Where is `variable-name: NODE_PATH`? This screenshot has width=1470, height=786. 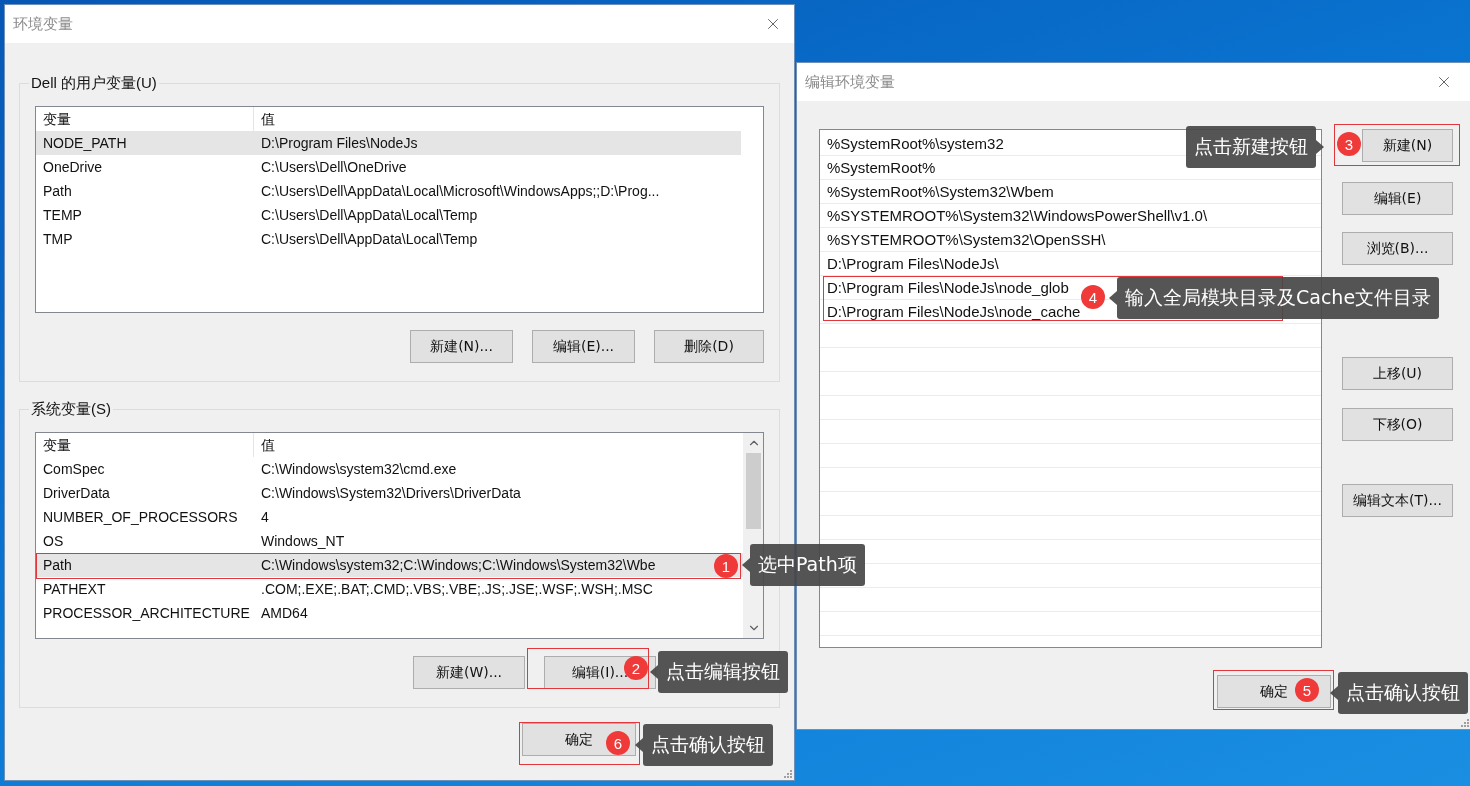
variable-name: NODE_PATH is located at coordinates (85, 143).